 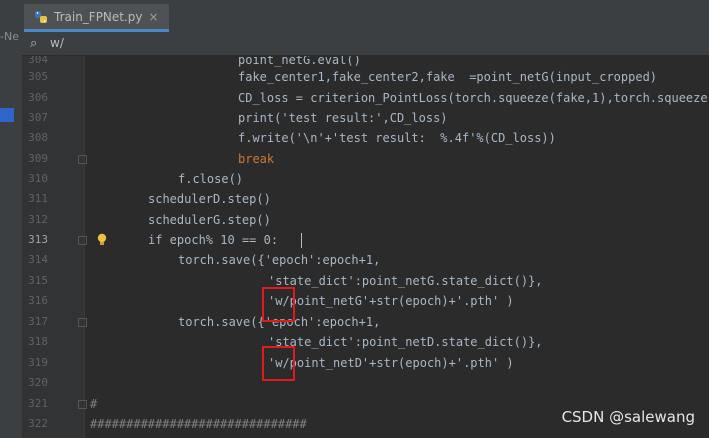 What do you see at coordinates (33, 43) in the screenshot?
I see `search-icon: ⌕` at bounding box center [33, 43].